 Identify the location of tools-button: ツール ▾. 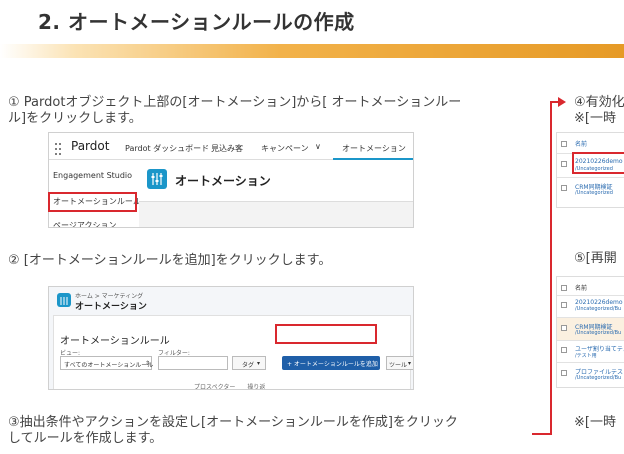
(399, 363).